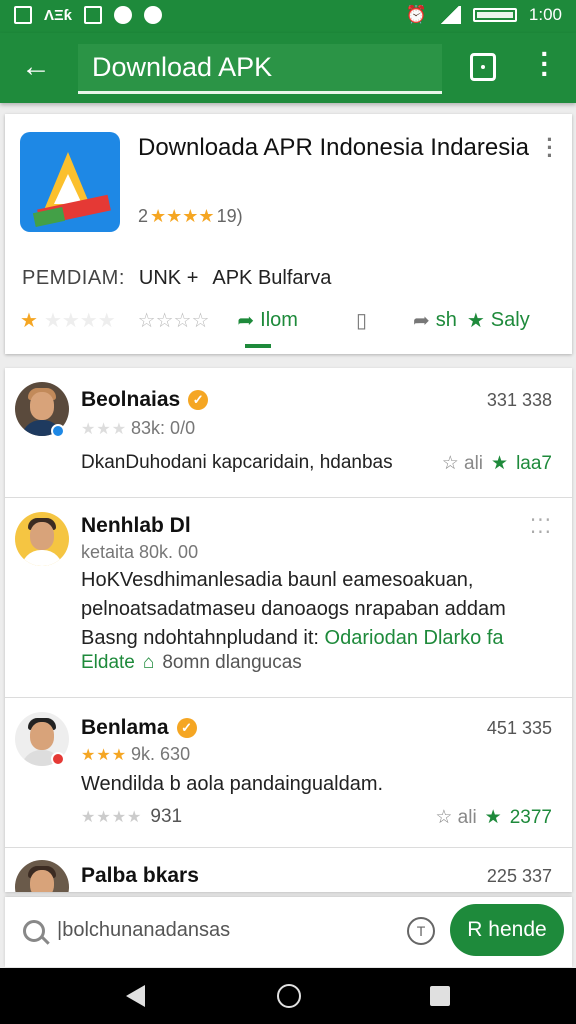 The image size is (576, 1024). I want to click on update-label: Eldate, so click(108, 662).